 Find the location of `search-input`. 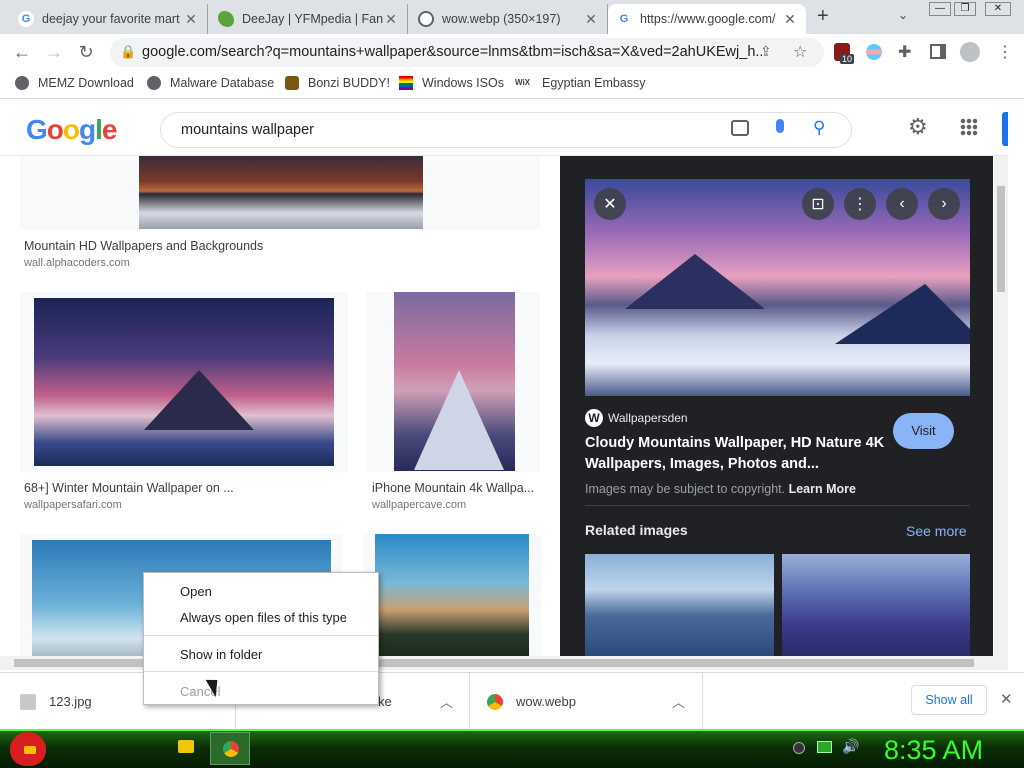

search-input is located at coordinates (441, 130).